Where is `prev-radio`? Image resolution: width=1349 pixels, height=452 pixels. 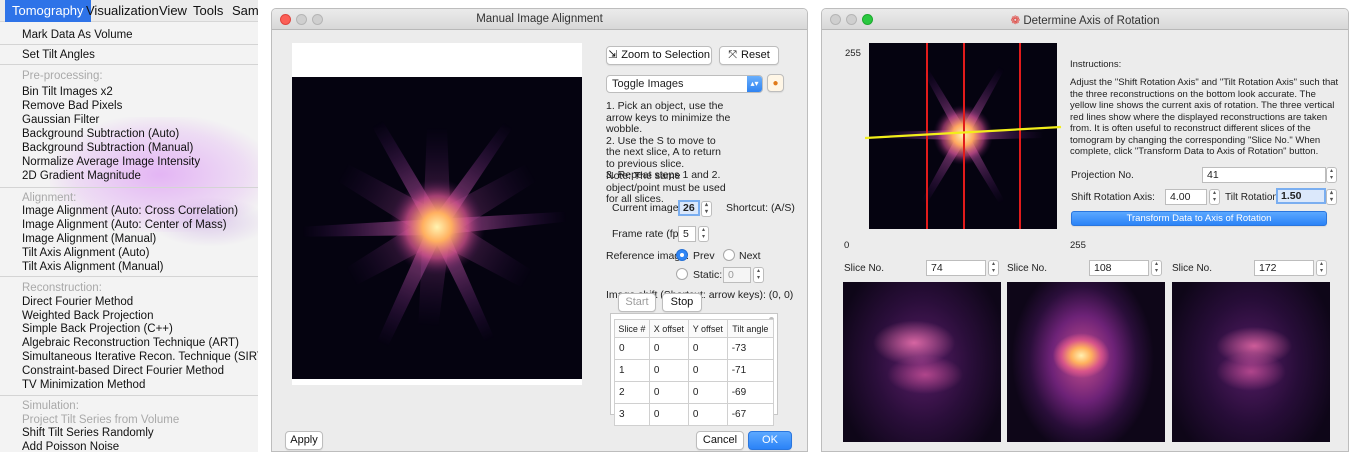 prev-radio is located at coordinates (682, 255).